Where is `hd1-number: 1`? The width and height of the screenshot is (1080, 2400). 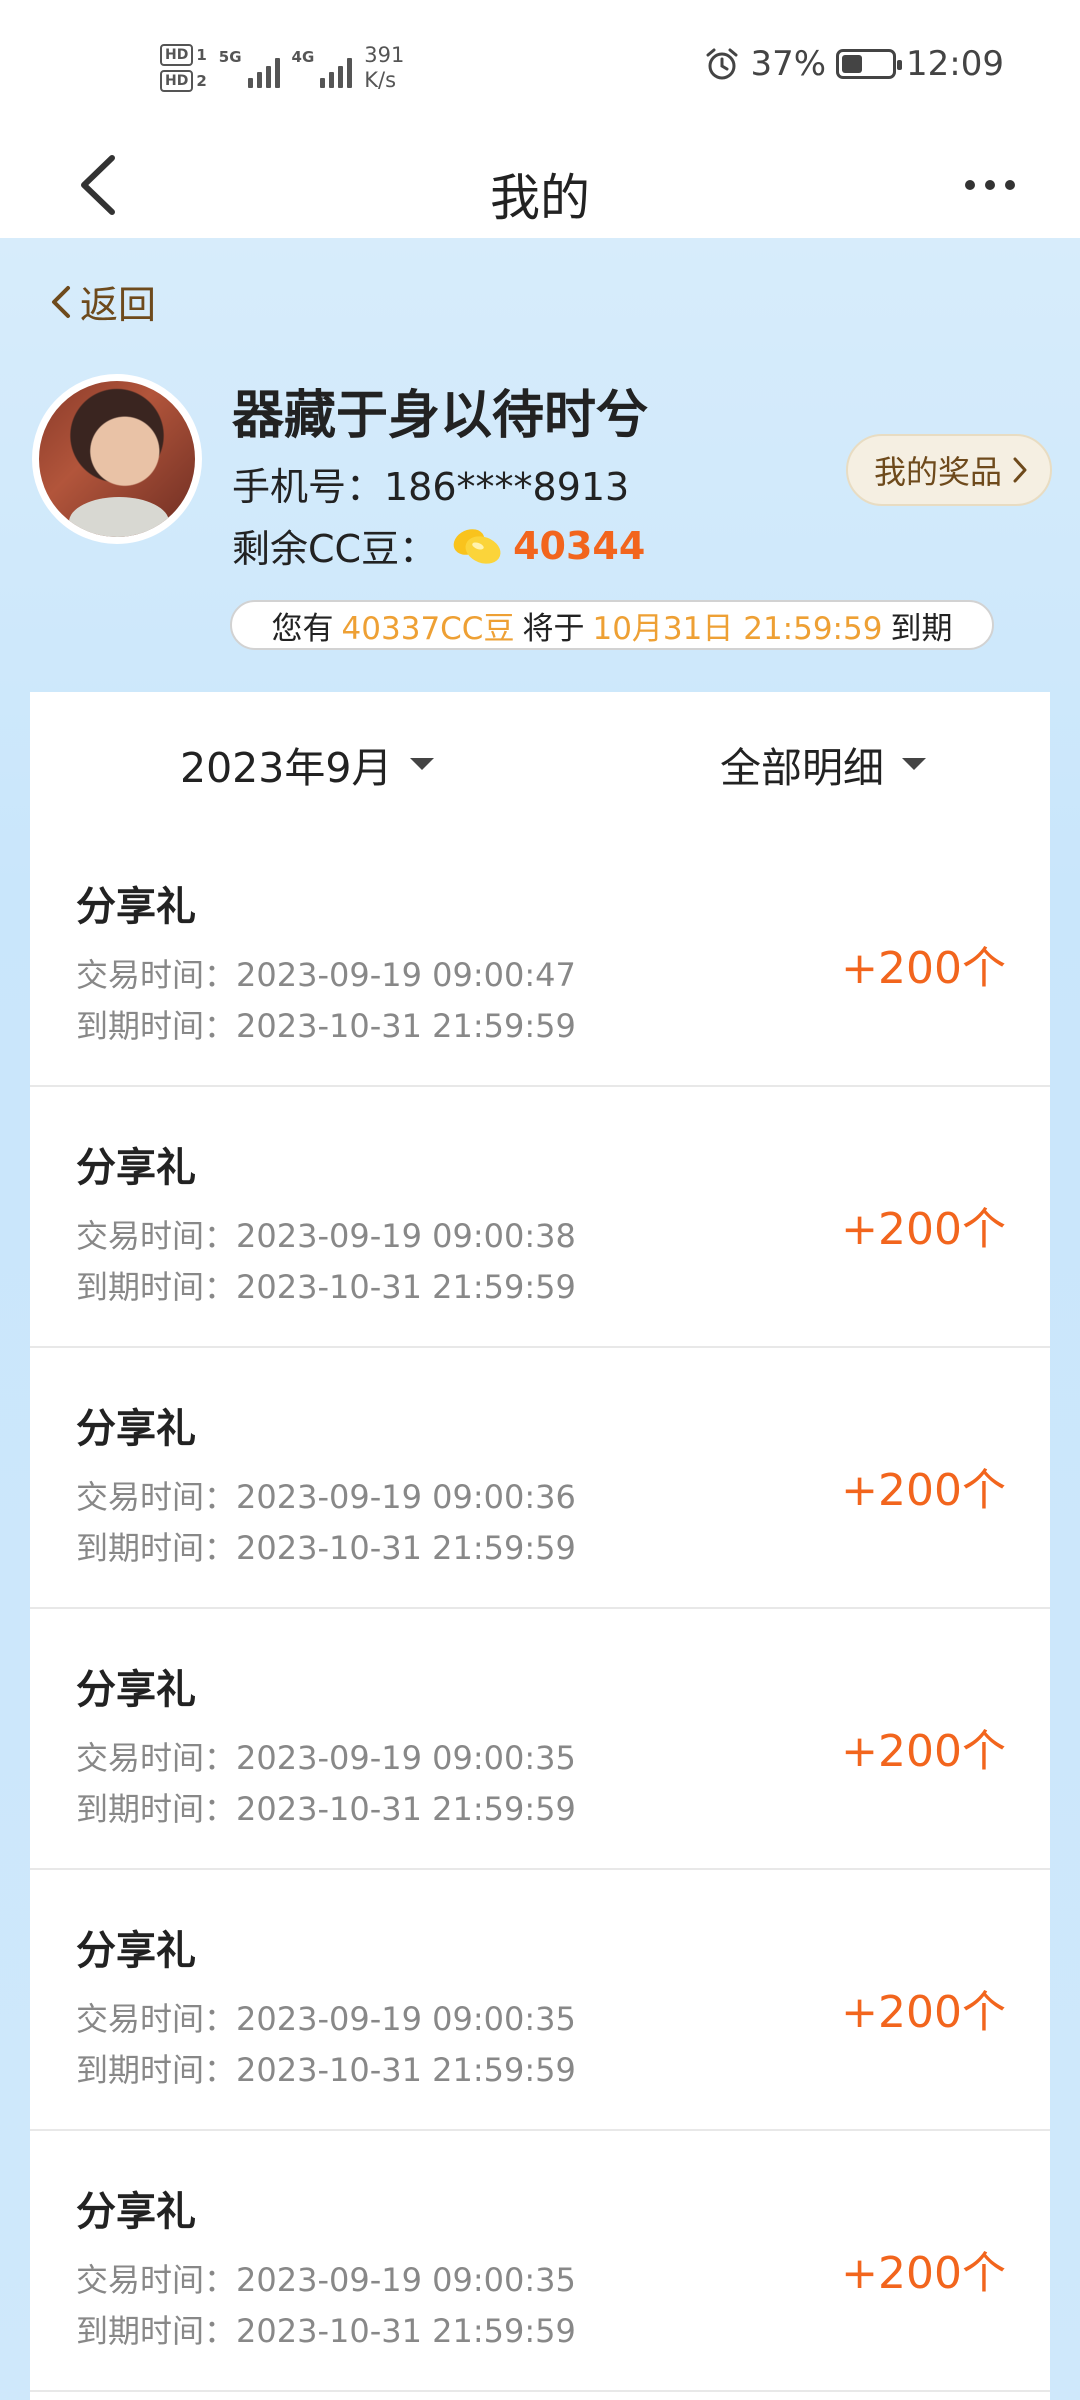
hd1-number: 1 is located at coordinates (201, 55).